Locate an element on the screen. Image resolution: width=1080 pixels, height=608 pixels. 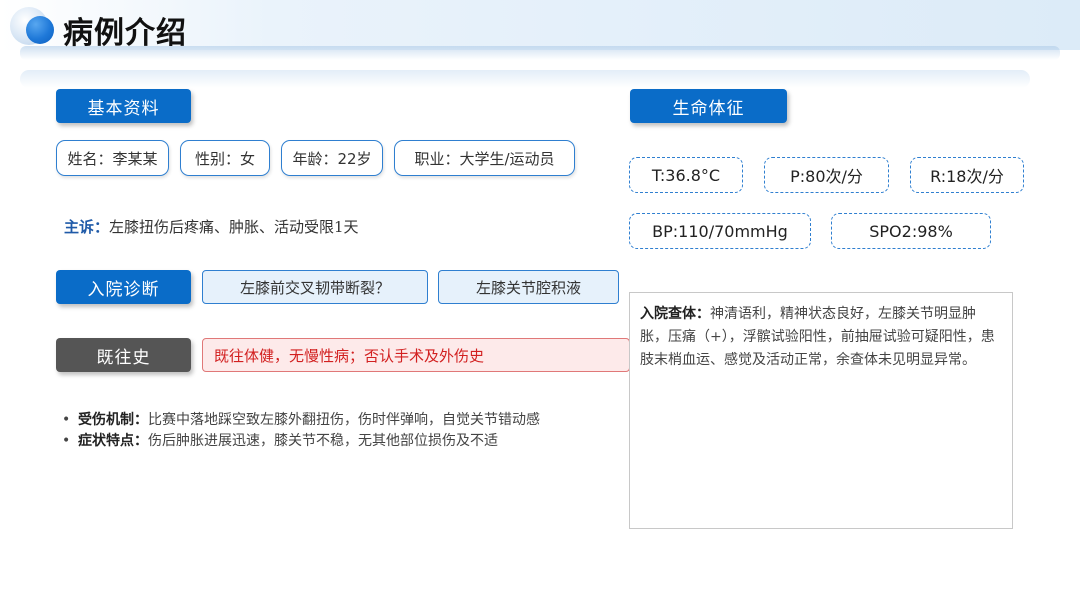
list-item-label: 症状特点： is located at coordinates (113, 441).